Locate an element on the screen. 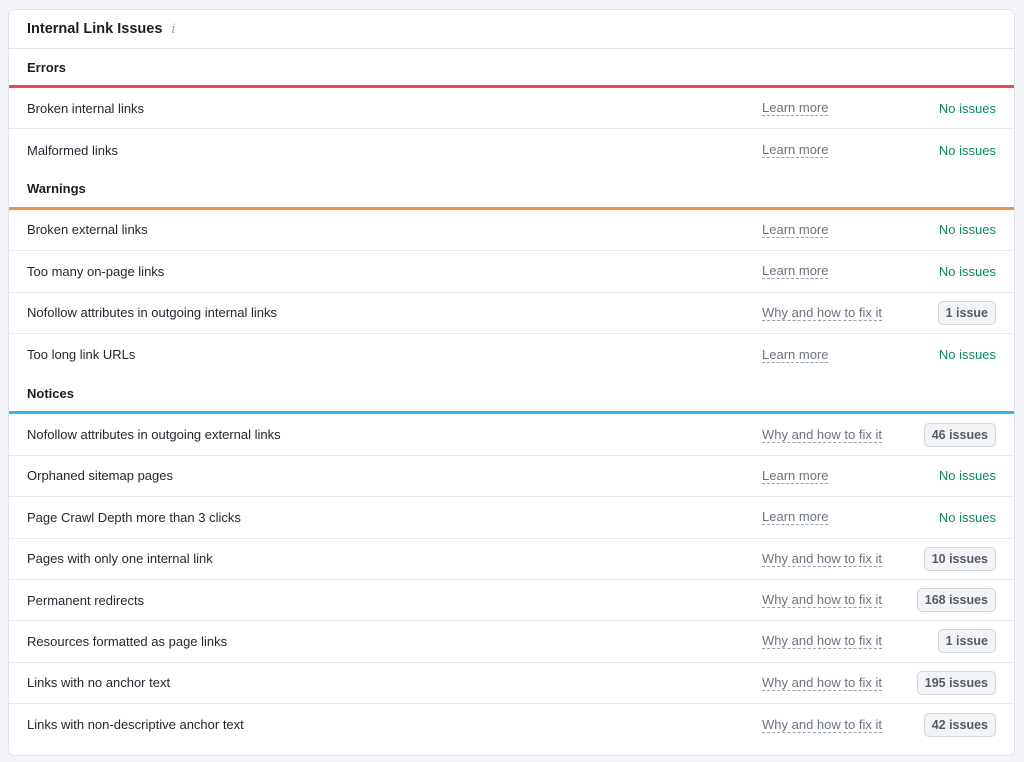  issue-label: Broken internal links is located at coordinates (86, 108).